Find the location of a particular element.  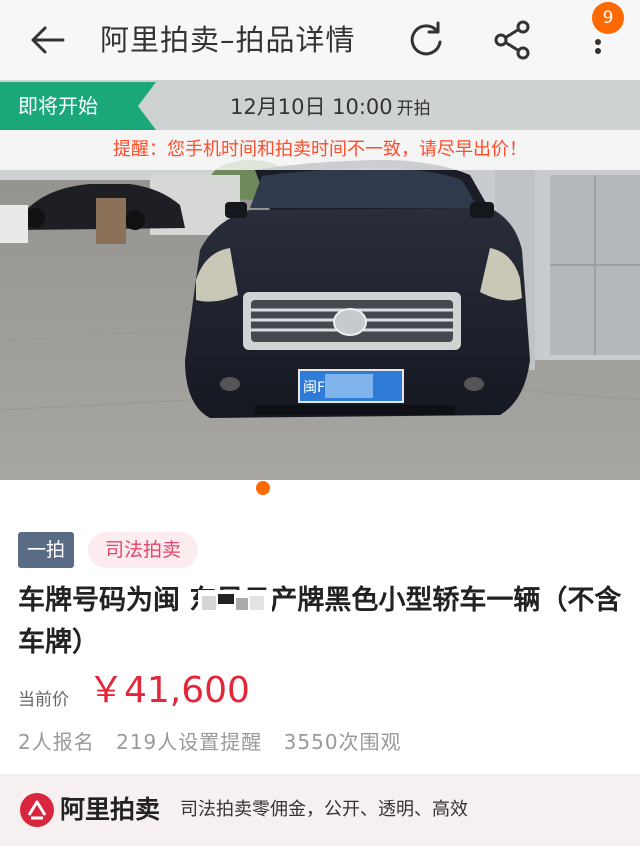

back-button is located at coordinates (48, 40).